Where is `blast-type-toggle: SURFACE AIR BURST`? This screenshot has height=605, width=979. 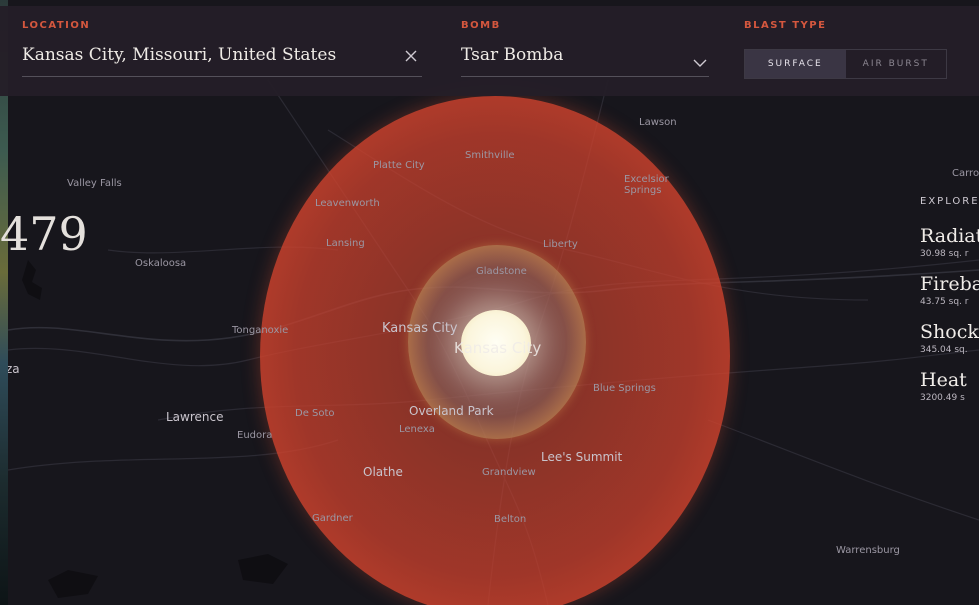
blast-type-toggle: SURFACE AIR BURST is located at coordinates (845, 64).